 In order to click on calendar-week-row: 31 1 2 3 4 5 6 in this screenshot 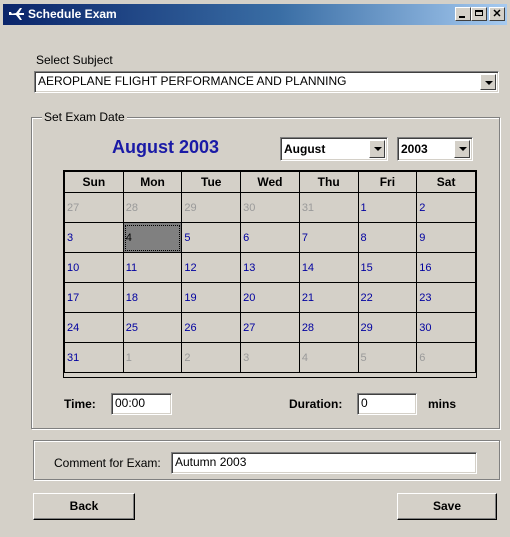, I will do `click(270, 357)`.